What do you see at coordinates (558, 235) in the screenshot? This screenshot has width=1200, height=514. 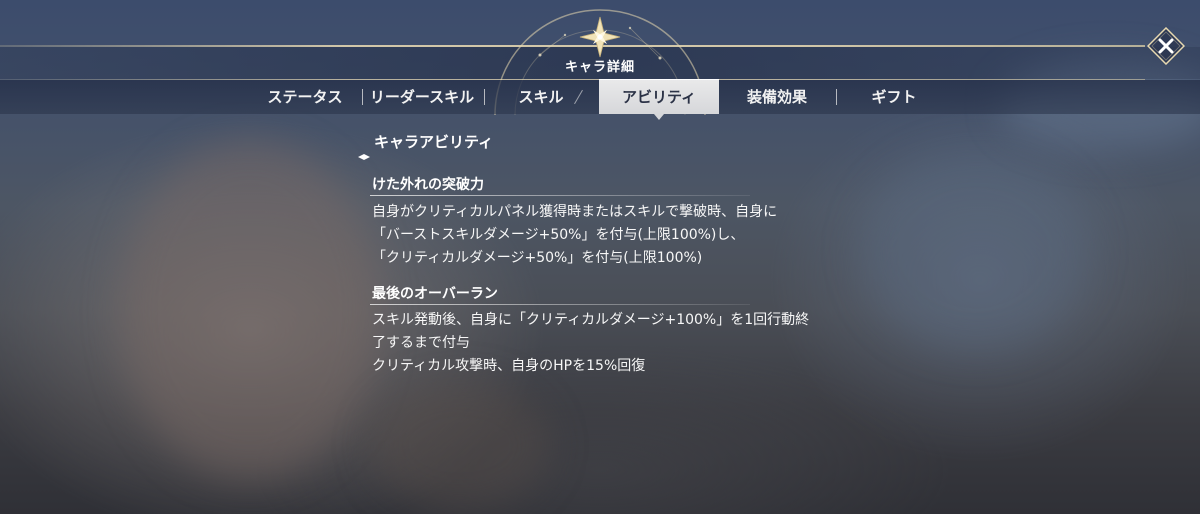 I see `ability-description-line: 「バーストスキルダメージ+50%」を付与(上限100%)し、` at bounding box center [558, 235].